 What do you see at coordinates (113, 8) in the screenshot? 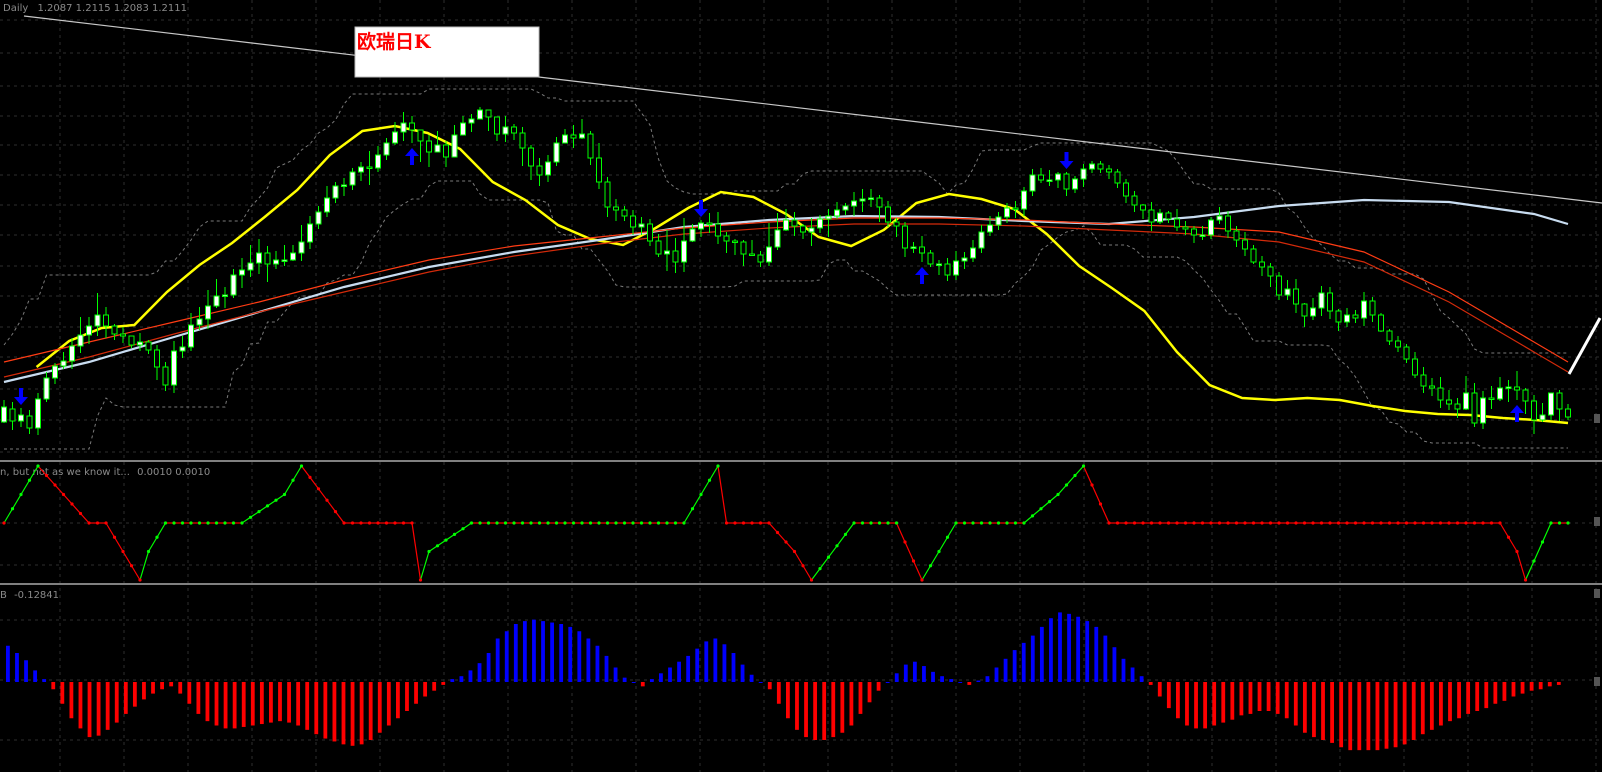
I see `ohlc-readout: 1.2087 1.2115 1.2083 1.2111` at bounding box center [113, 8].